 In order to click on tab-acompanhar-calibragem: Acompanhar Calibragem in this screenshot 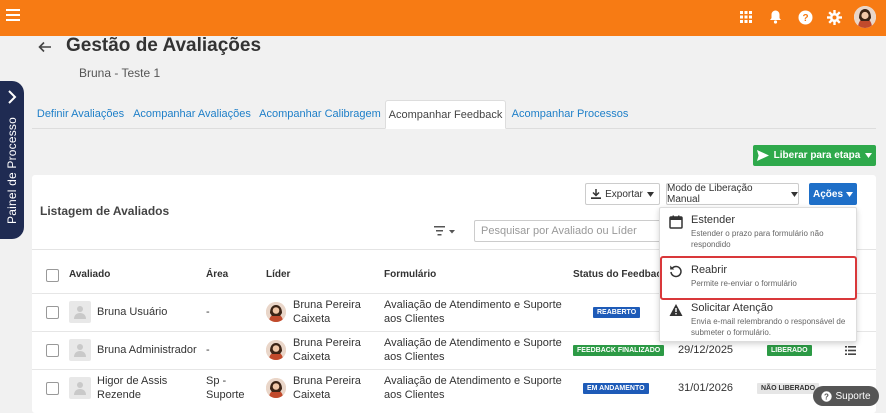, I will do `click(320, 114)`.